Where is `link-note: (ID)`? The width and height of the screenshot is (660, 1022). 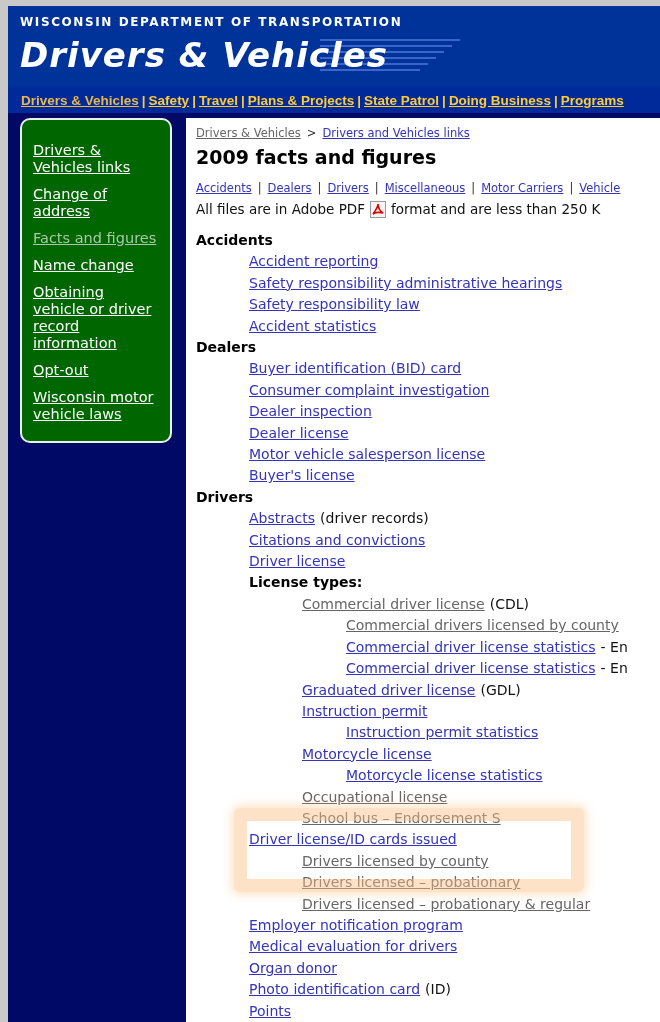 link-note: (ID) is located at coordinates (438, 990).